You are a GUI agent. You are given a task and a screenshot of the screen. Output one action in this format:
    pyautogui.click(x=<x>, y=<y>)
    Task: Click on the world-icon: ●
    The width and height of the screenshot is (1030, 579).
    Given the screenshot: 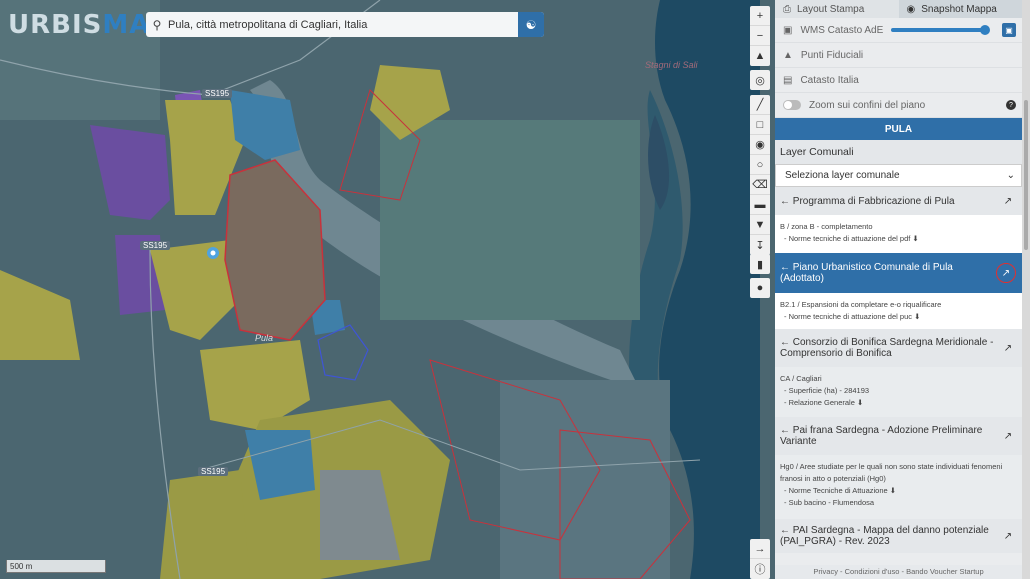 What is the action you would take?
    pyautogui.click(x=760, y=288)
    